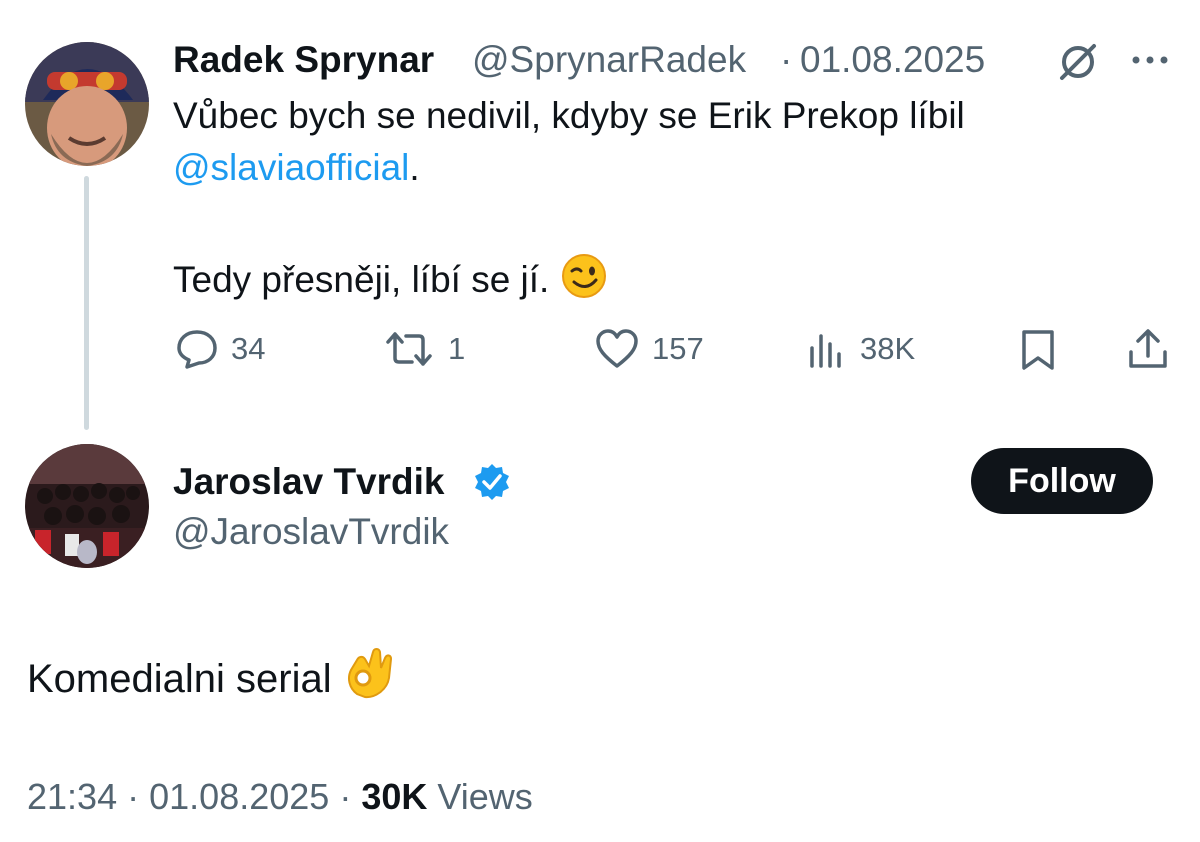 This screenshot has height=842, width=1200. What do you see at coordinates (220, 349) in the screenshot?
I see `reply-action: 34` at bounding box center [220, 349].